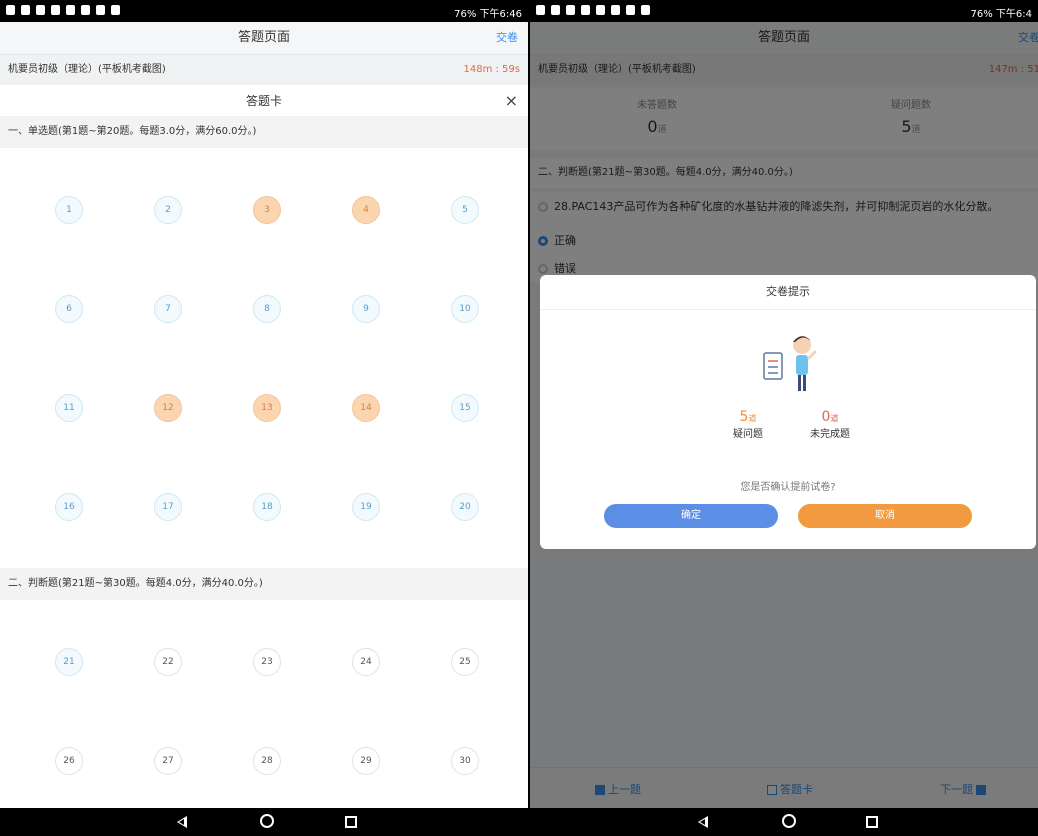 The height and width of the screenshot is (836, 1038). I want to click on status-bar: 76% 下午6:4, so click(784, 11).